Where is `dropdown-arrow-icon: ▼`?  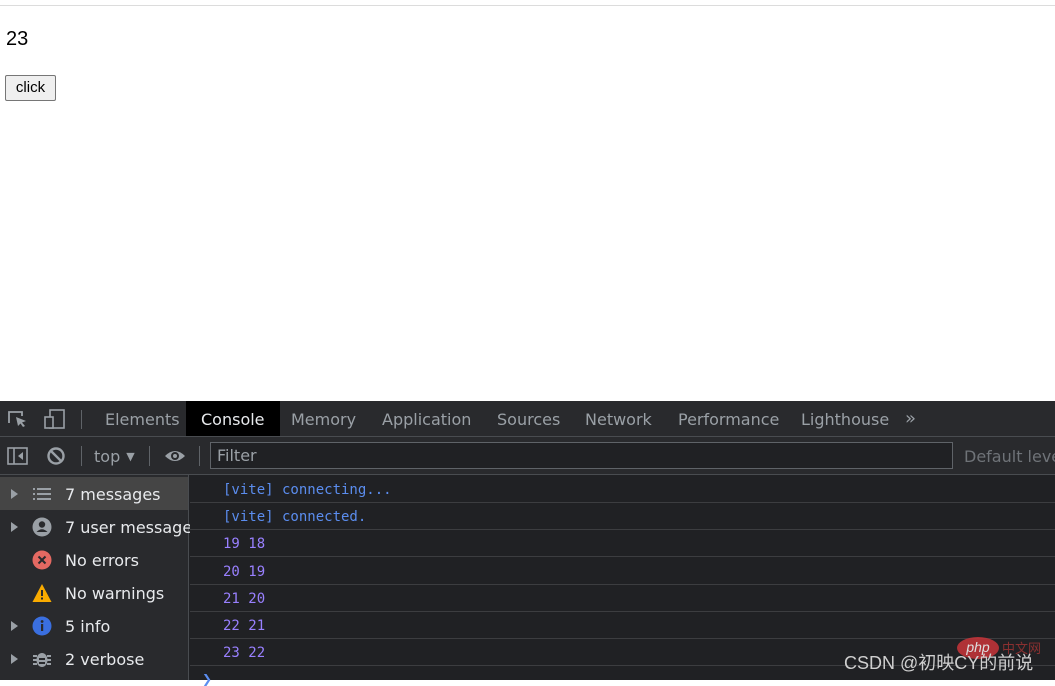
dropdown-arrow-icon: ▼ is located at coordinates (130, 456).